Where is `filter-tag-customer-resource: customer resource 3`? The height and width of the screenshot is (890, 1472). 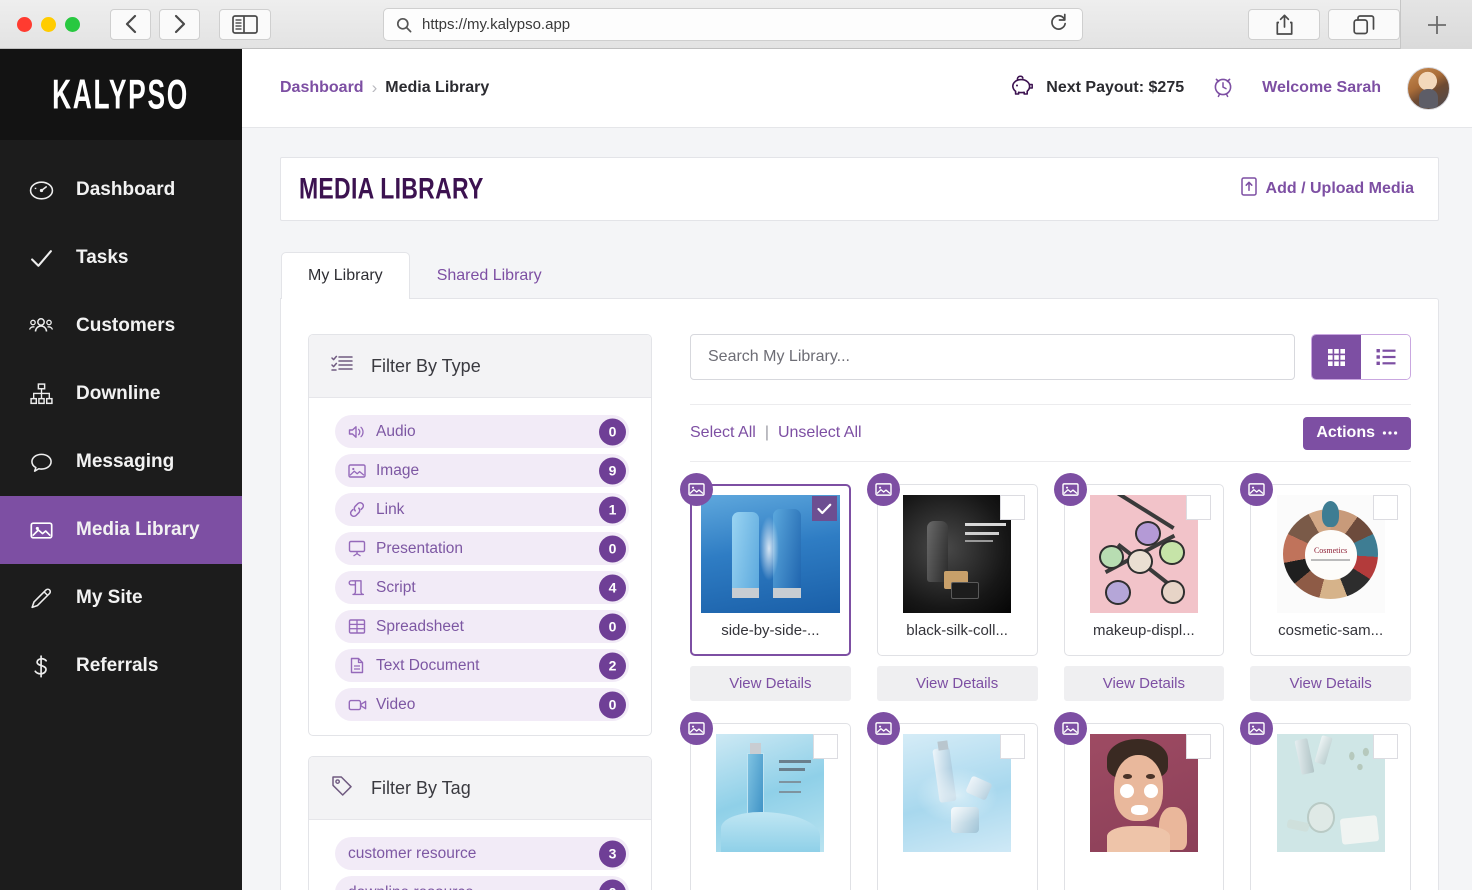
filter-tag-customer-resource: customer resource 3 is located at coordinates (482, 853).